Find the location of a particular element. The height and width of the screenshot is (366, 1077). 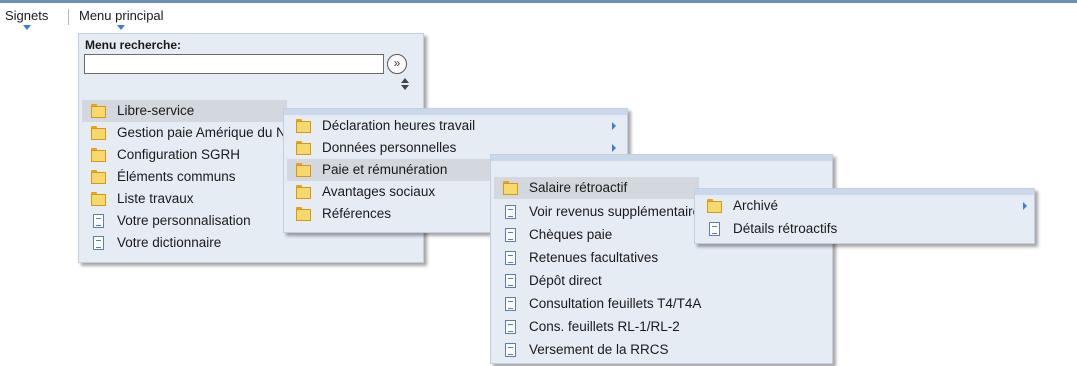

search-go-button: » is located at coordinates (397, 64).